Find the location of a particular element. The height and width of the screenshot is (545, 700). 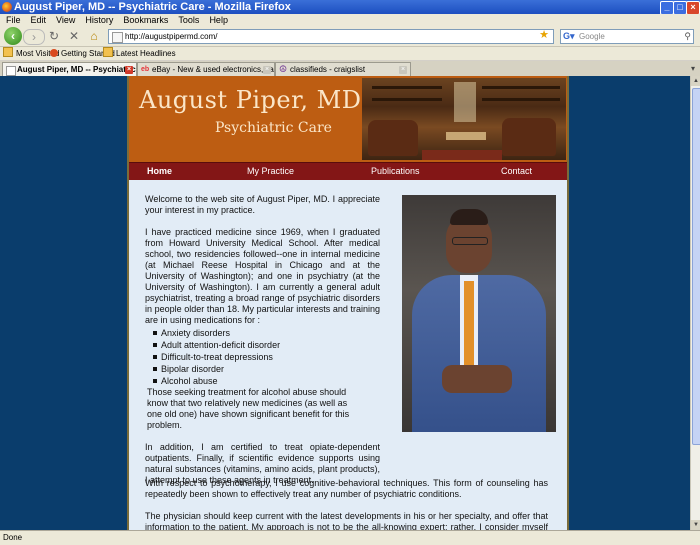

scroll-thumb is located at coordinates (696, 266).